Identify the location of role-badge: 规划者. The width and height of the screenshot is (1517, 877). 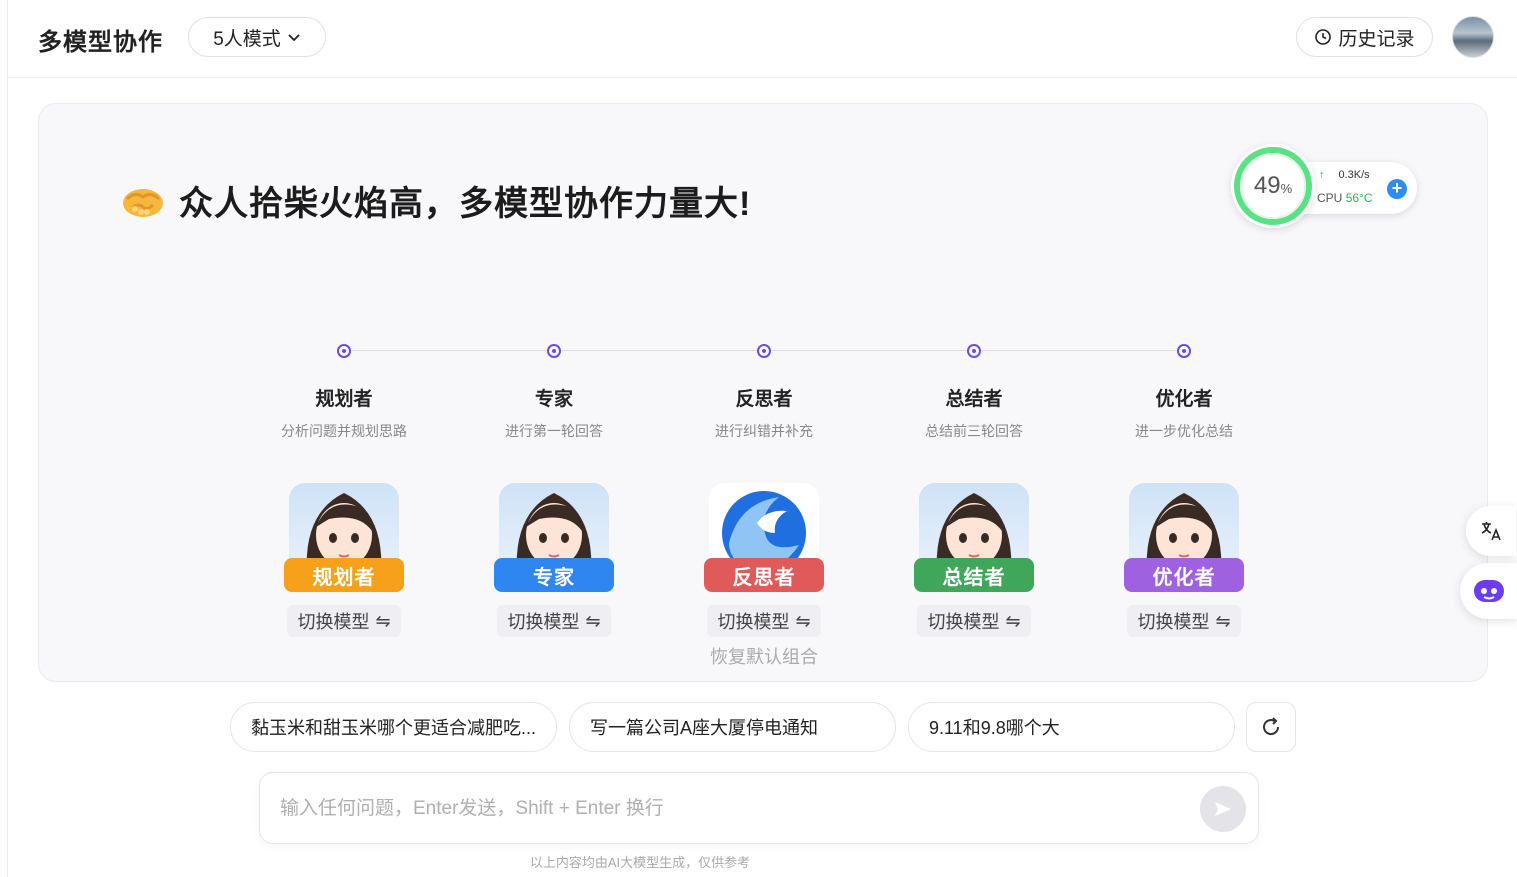
(344, 575).